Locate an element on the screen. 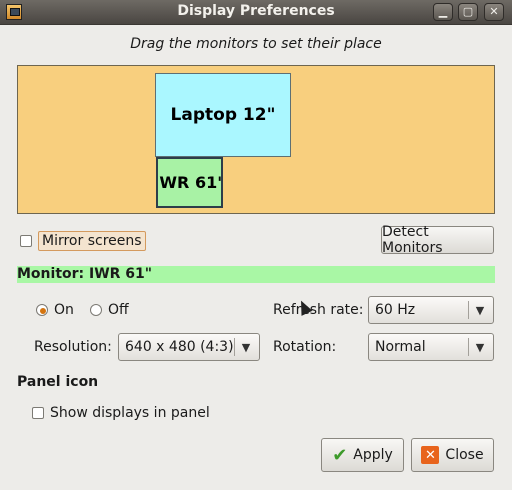 This screenshot has height=490, width=512. maximize-icon: ▢ is located at coordinates (468, 11).